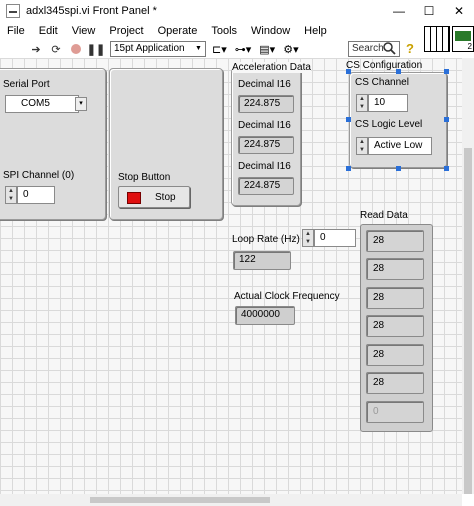 The width and height of the screenshot is (474, 506). Describe the element at coordinates (76, 49) in the screenshot. I see `abort-icon` at that location.